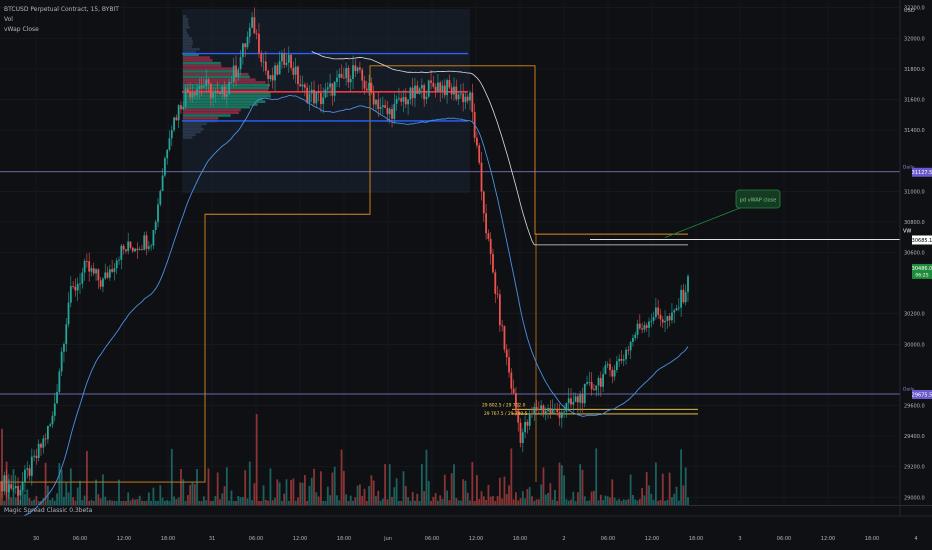 The width and height of the screenshot is (932, 550). I want to click on legend-symbol: BTCUSD Perpetual Contract, 15, BYBIT, so click(61, 10).